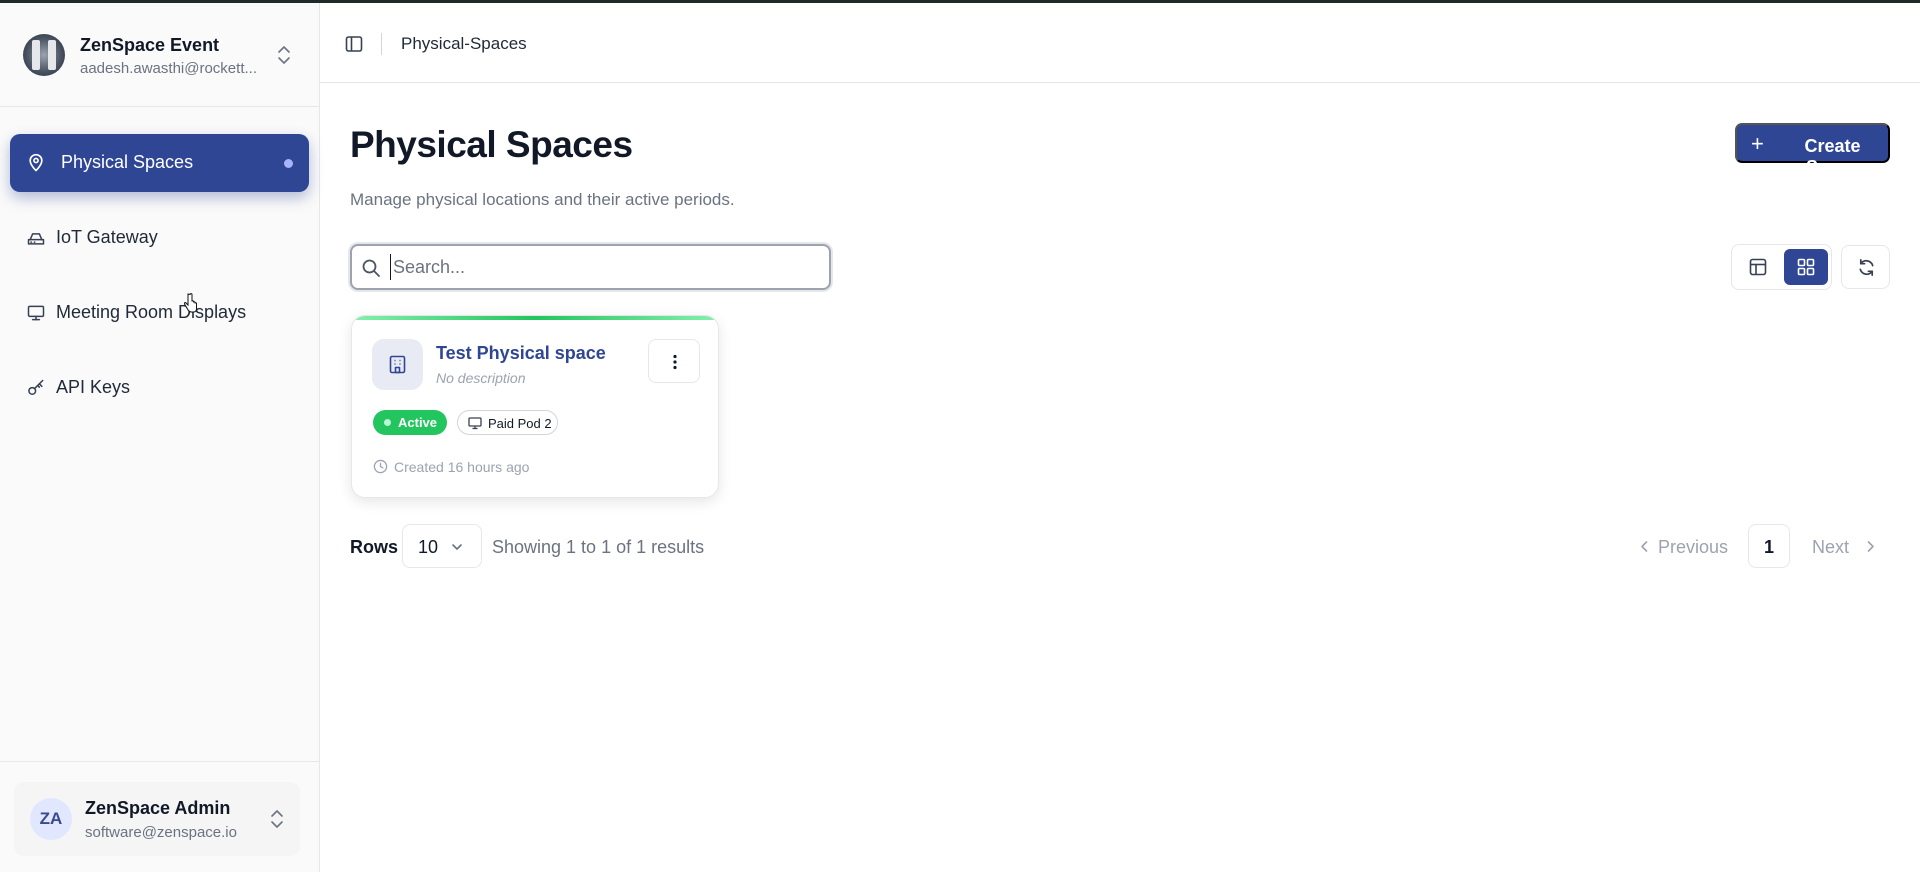 The width and height of the screenshot is (1920, 872). Describe the element at coordinates (157, 819) in the screenshot. I see `user-card: ZA ZenSpace Admin software@zenspace.io` at that location.